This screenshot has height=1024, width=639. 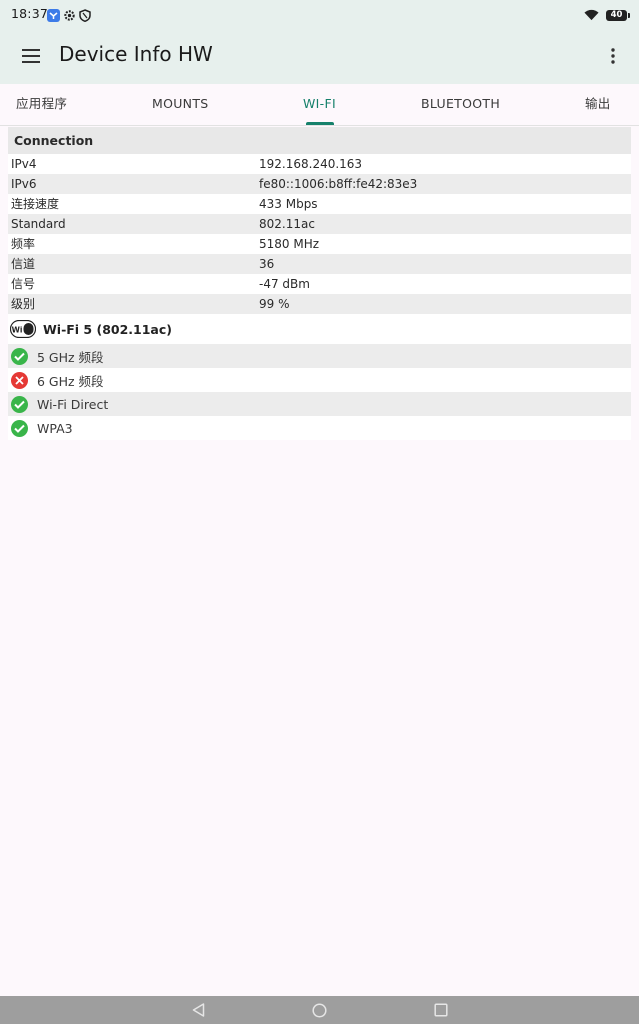 I want to click on feature-row-wpa3: WPA3, so click(x=319, y=428).